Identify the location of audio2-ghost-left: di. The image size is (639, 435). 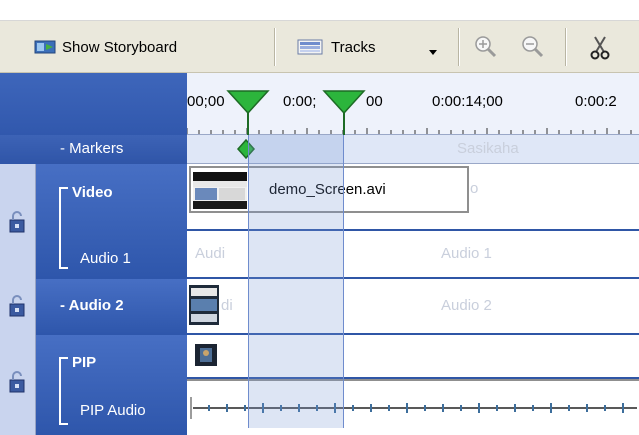
(227, 305).